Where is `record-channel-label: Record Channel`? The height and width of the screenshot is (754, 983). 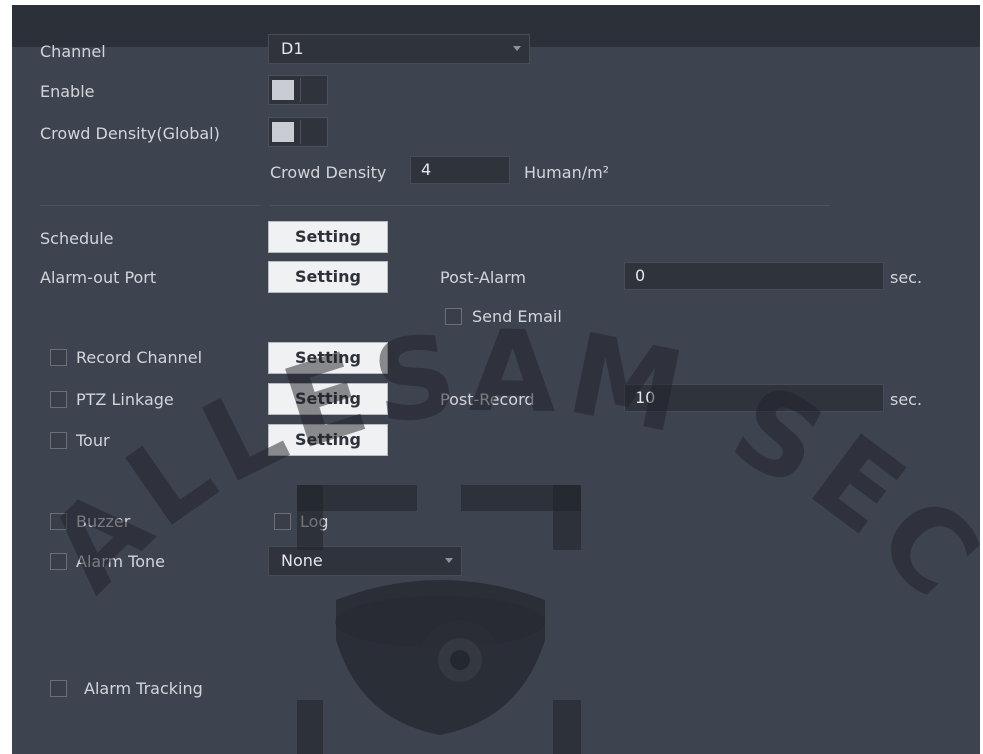 record-channel-label: Record Channel is located at coordinates (139, 357).